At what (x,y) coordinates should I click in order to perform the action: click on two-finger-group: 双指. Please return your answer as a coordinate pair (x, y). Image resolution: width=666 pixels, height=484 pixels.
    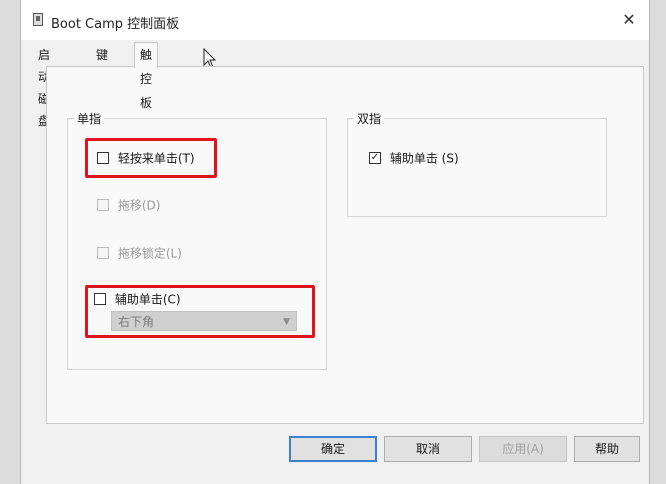
    Looking at the image, I should click on (477, 163).